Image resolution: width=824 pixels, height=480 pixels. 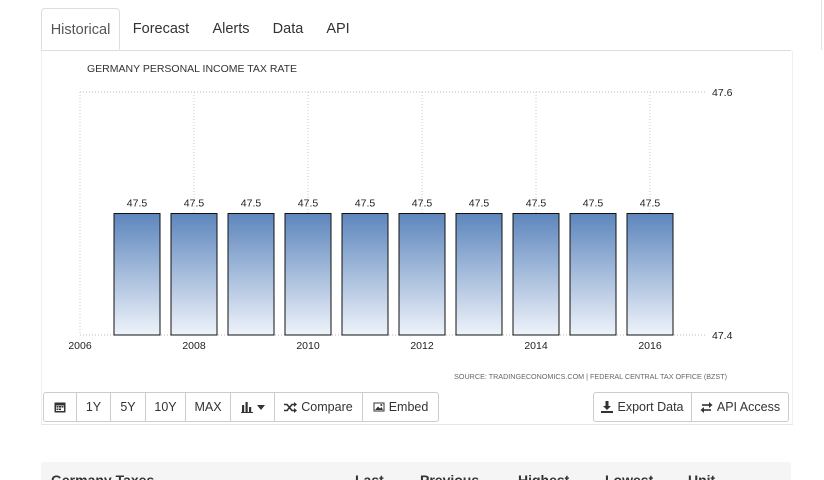 I want to click on image-icon, so click(x=379, y=407).